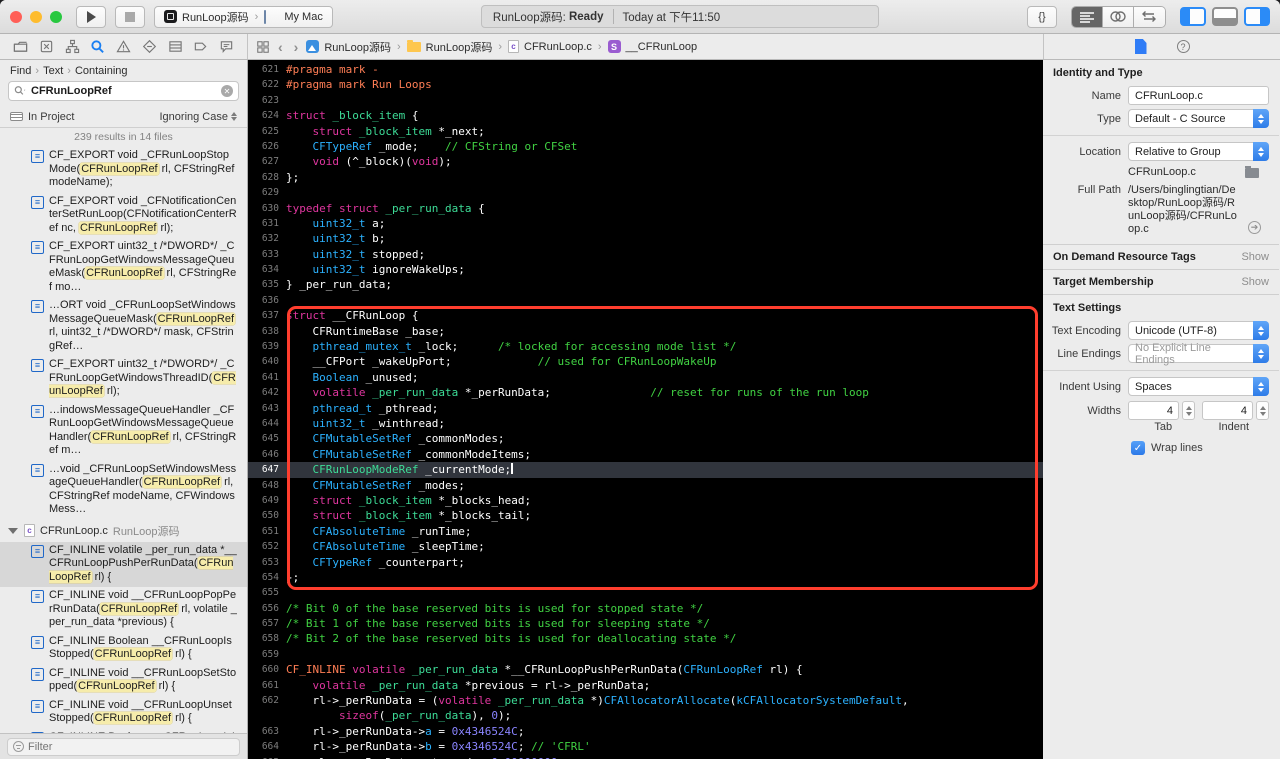  What do you see at coordinates (36, 16) in the screenshot?
I see `minimize-window-button` at bounding box center [36, 16].